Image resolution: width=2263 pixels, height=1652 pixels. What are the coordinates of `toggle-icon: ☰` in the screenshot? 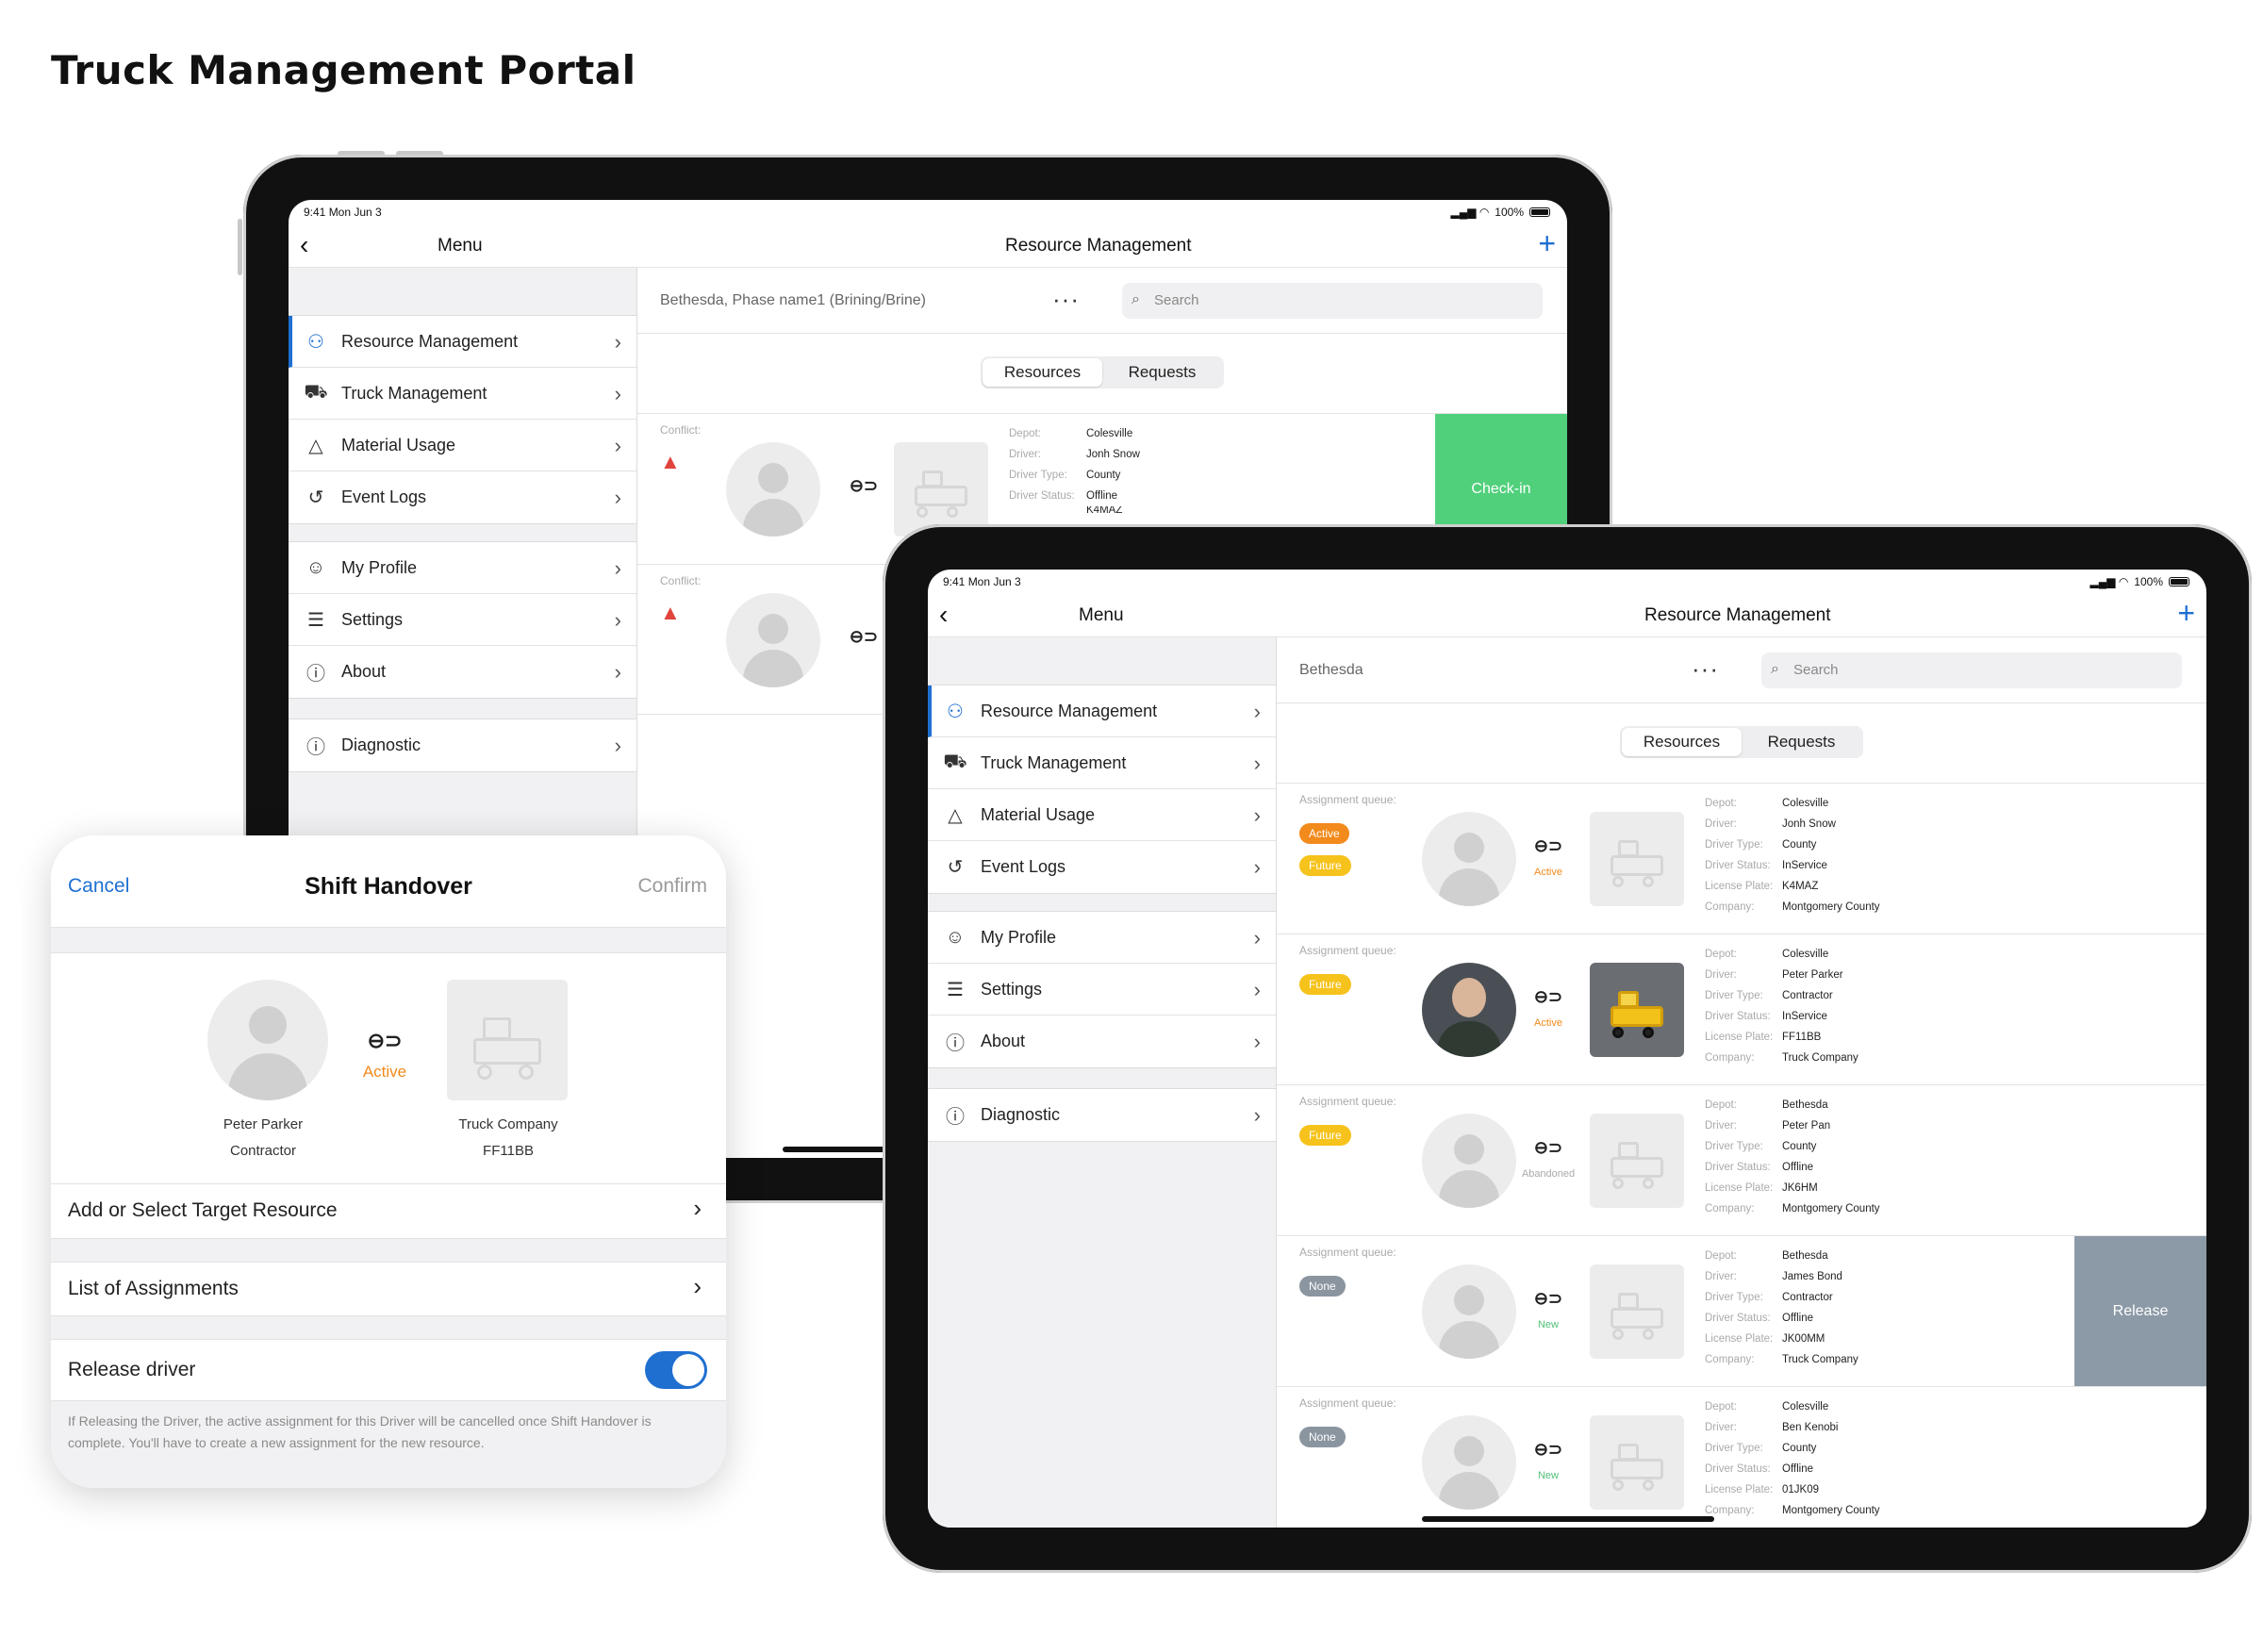 It's located at (955, 989).